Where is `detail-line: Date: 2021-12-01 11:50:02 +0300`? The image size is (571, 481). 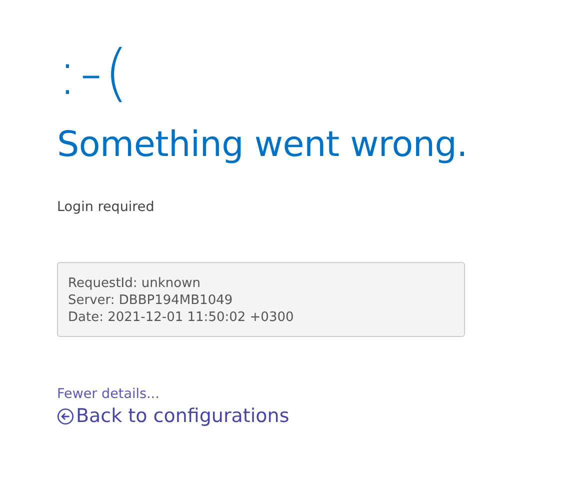
detail-line: Date: 2021-12-01 11:50:02 +0300 is located at coordinates (181, 317).